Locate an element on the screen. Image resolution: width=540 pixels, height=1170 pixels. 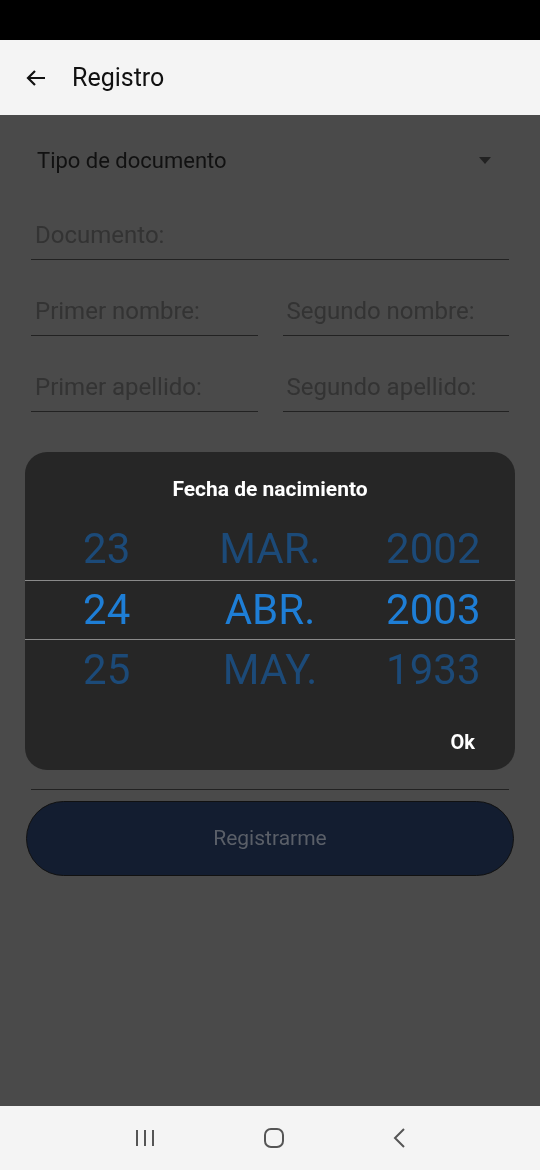
caret-icon is located at coordinates (485, 160).